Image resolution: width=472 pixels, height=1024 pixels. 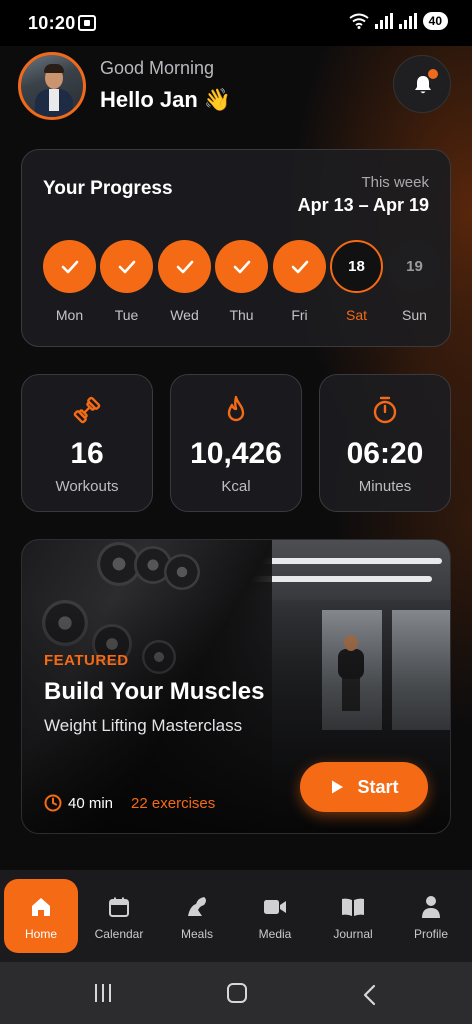 What do you see at coordinates (87, 410) in the screenshot?
I see `dumbbell-icon` at bounding box center [87, 410].